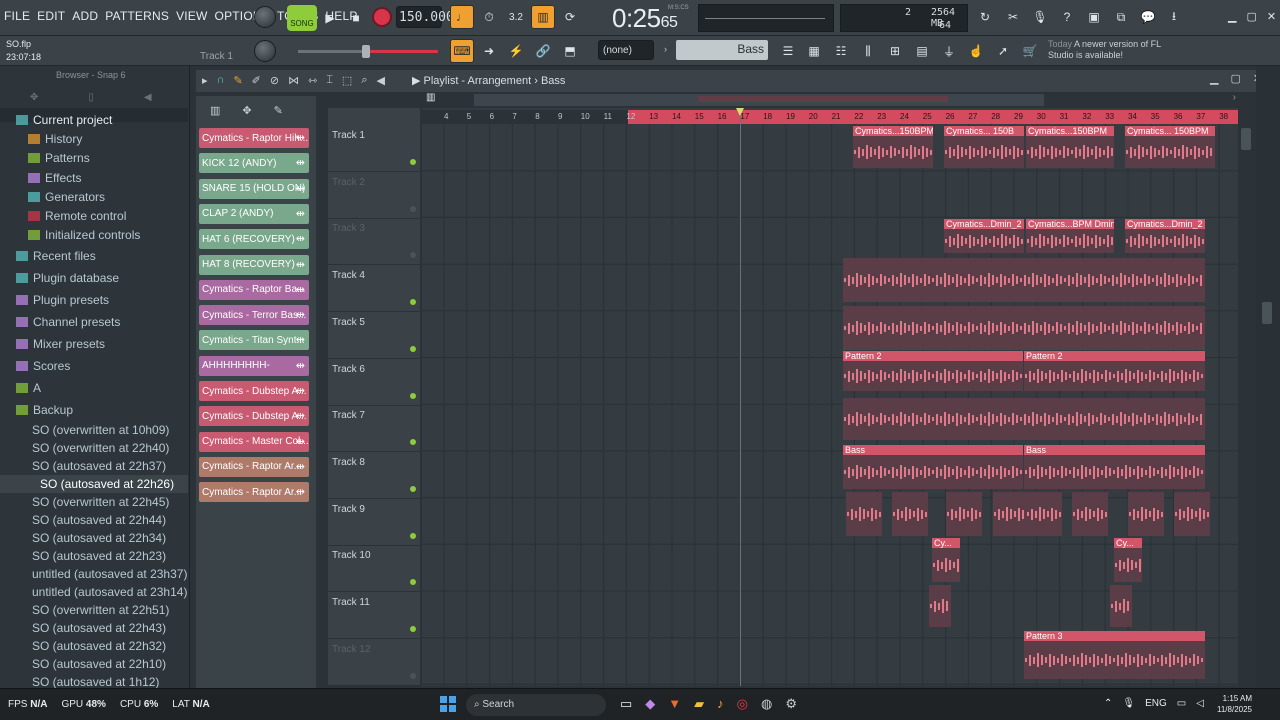  What do you see at coordinates (462, 51) in the screenshot?
I see `piano-roll-button: ⌨` at bounding box center [462, 51].